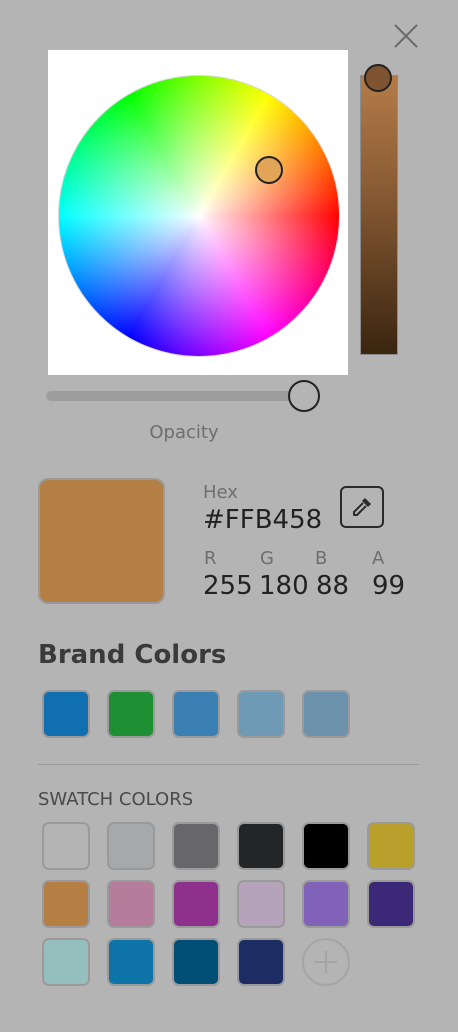 The width and height of the screenshot is (458, 1032). I want to click on hex-value: #FFB458, so click(262, 520).